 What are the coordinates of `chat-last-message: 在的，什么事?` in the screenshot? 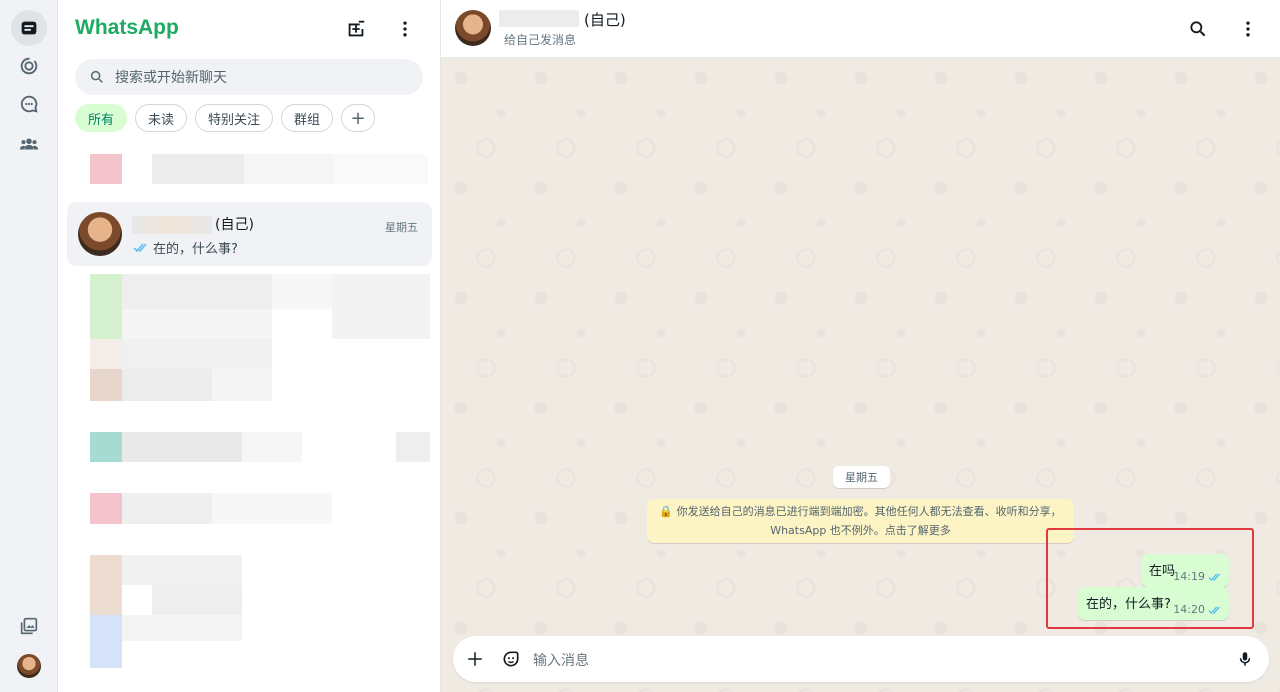 It's located at (185, 247).